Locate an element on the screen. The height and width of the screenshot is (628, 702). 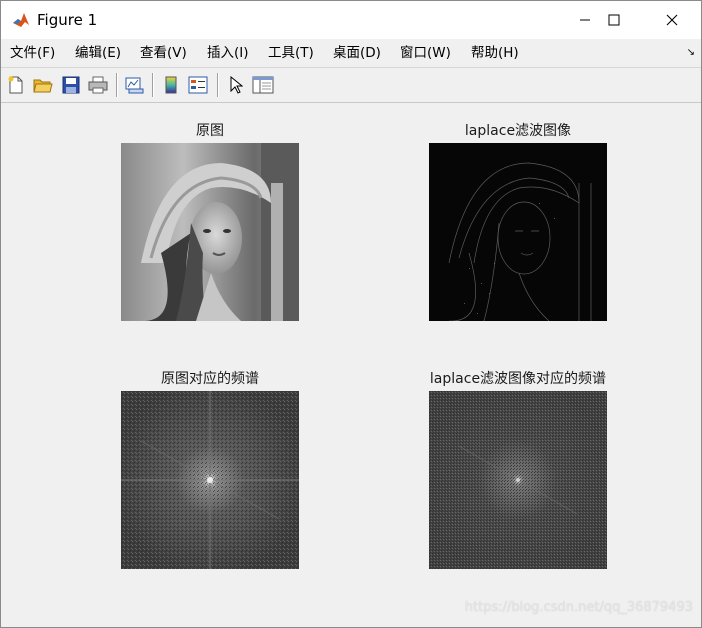
axes-title-laplace: laplace滤波图像 is located at coordinates (518, 131).